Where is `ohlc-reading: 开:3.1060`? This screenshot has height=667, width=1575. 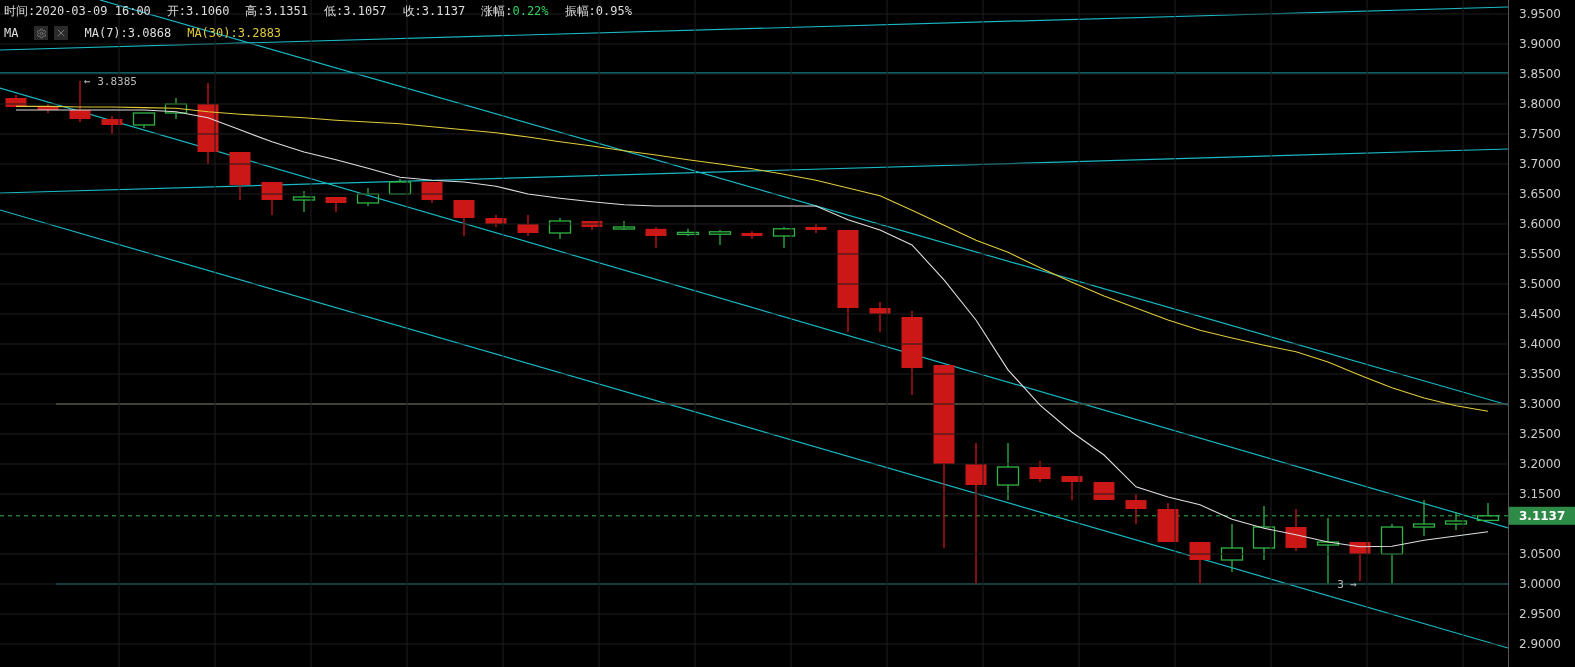 ohlc-reading: 开:3.1060 is located at coordinates (198, 11).